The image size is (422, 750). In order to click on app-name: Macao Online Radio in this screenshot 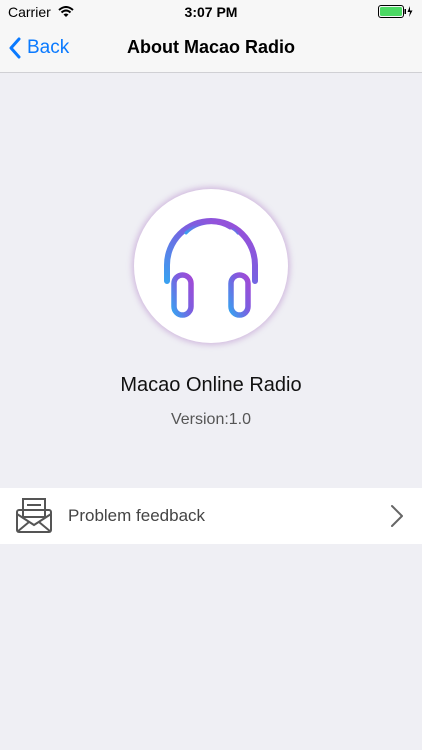, I will do `click(211, 385)`.